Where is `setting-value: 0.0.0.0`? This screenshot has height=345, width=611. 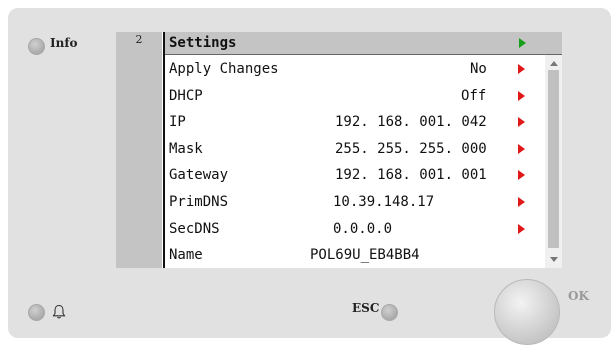 setting-value: 0.0.0.0 is located at coordinates (363, 228).